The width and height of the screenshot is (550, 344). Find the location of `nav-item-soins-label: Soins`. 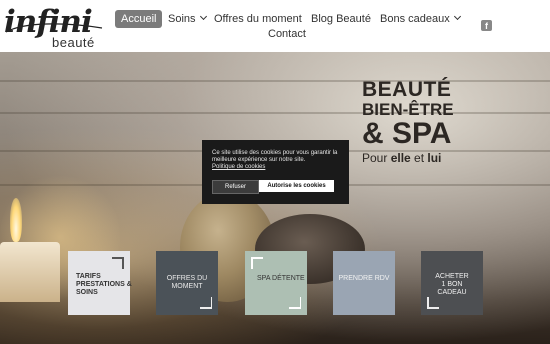

nav-item-soins-label: Soins is located at coordinates (182, 19).